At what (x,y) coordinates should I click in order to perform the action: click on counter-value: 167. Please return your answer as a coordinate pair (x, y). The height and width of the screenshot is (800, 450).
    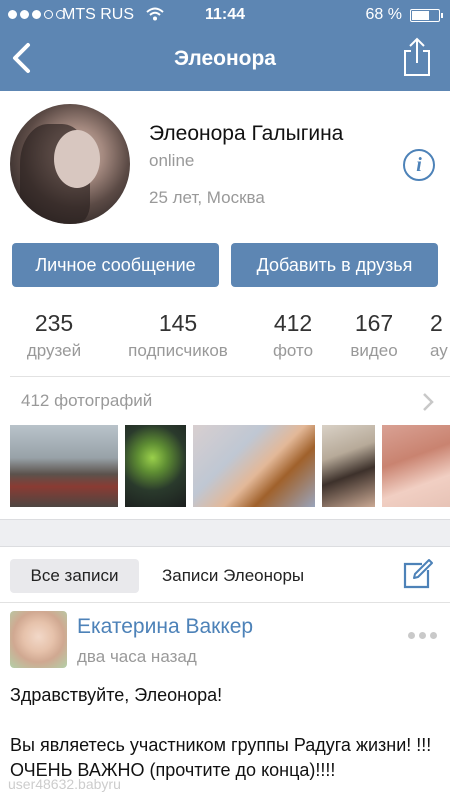
    Looking at the image, I should click on (374, 323).